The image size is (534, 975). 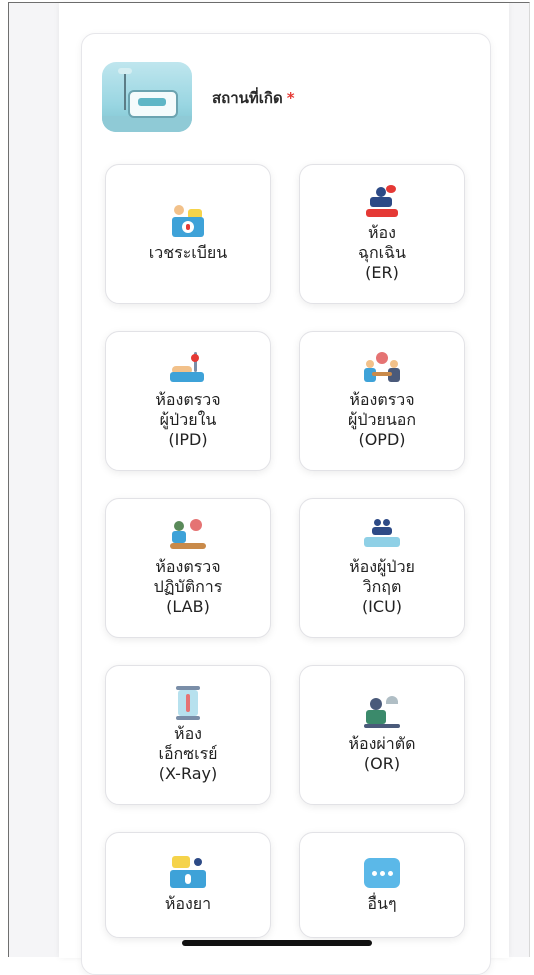 What do you see at coordinates (382, 763) in the screenshot?
I see `tile-label-line: (OR)` at bounding box center [382, 763].